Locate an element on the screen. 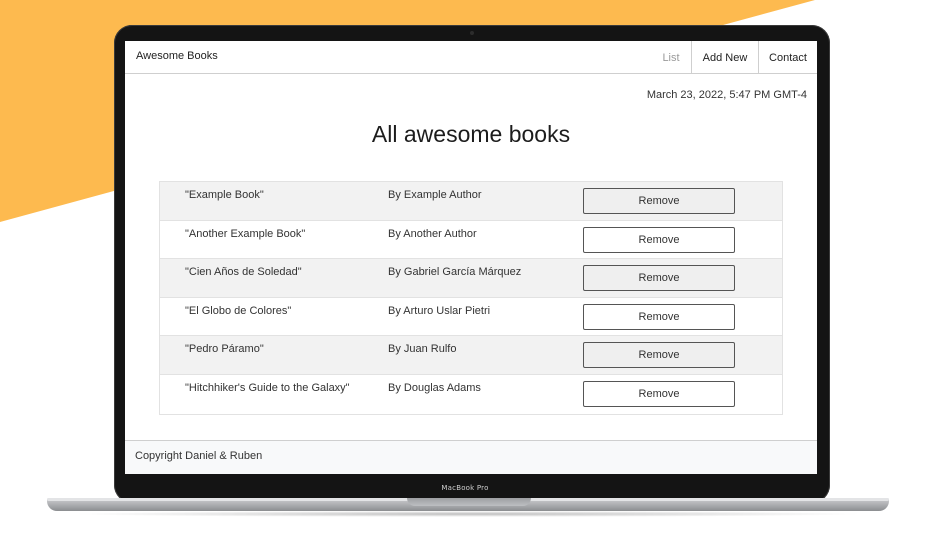 This screenshot has height=541, width=930. nav-link-add-new: Add New is located at coordinates (724, 57).